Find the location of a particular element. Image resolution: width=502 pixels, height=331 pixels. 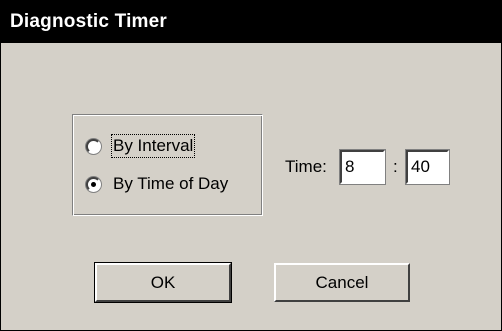

dialog-title: Diagnostic Timer is located at coordinates (88, 21).